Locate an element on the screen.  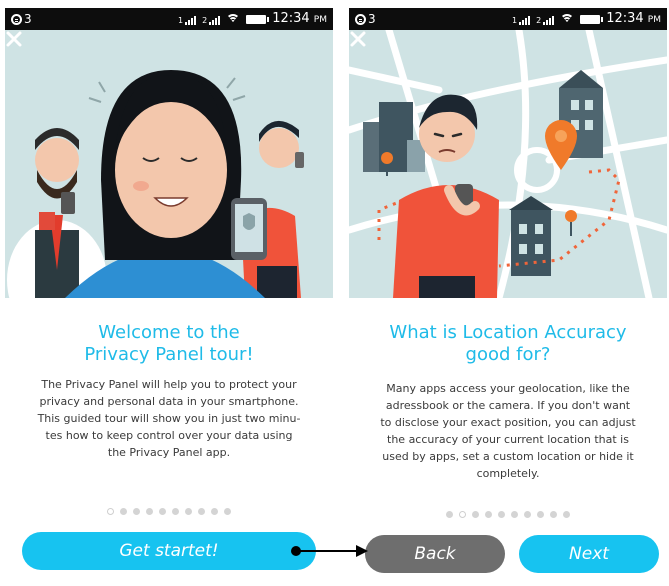
get-started-button: Get startet! is located at coordinates (169, 551).